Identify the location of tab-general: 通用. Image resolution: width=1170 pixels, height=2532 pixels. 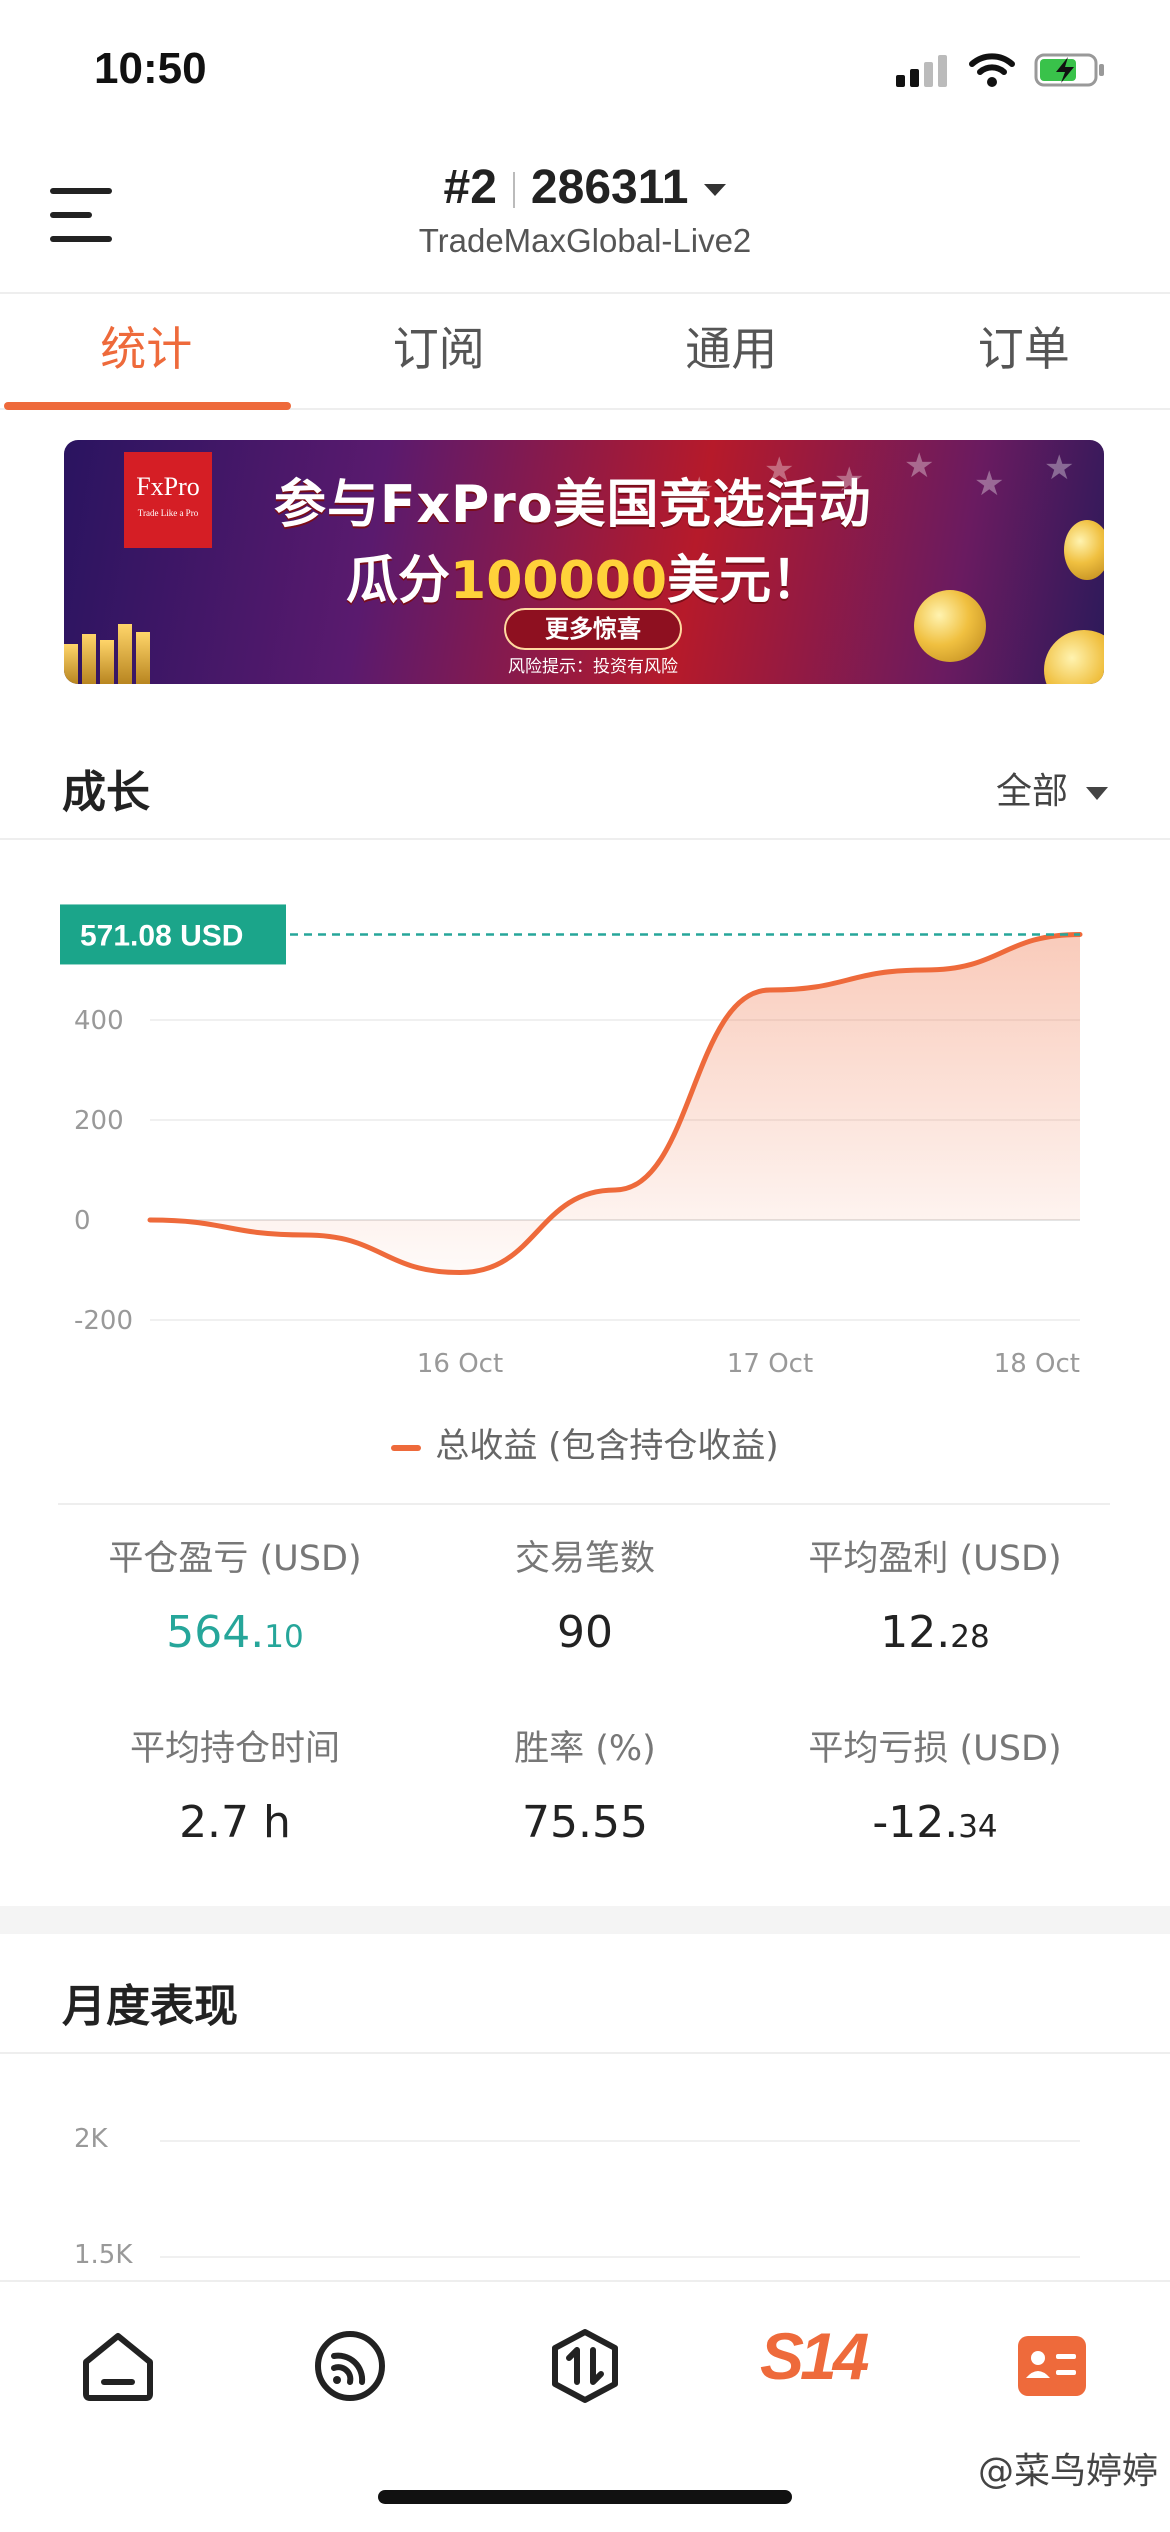
(731, 351).